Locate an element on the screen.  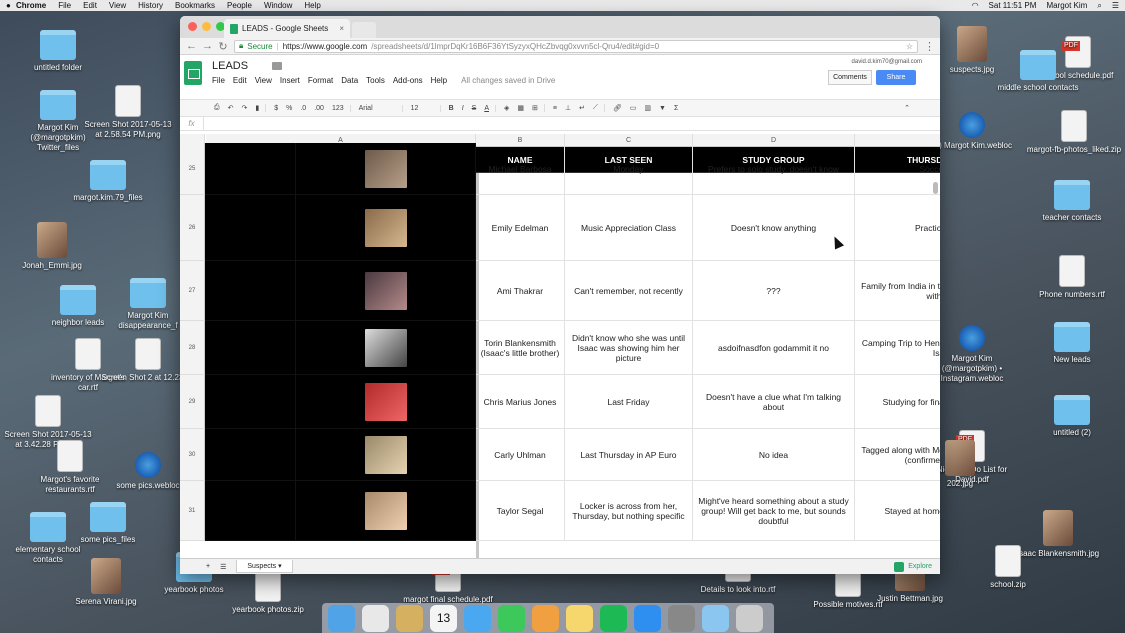
study-group-cell: Prefers to solo study, doesn't know is located at coordinates (774, 169).